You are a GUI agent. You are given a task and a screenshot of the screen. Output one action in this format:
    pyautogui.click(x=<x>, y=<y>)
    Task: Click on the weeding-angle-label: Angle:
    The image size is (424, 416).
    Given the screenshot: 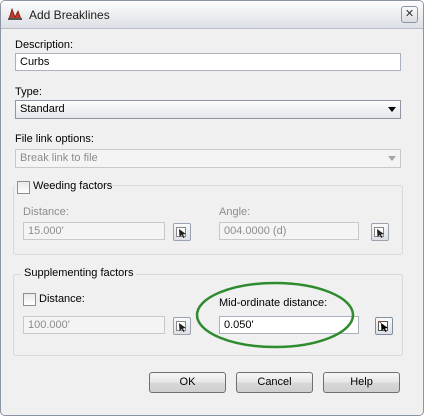 What is the action you would take?
    pyautogui.click(x=235, y=212)
    